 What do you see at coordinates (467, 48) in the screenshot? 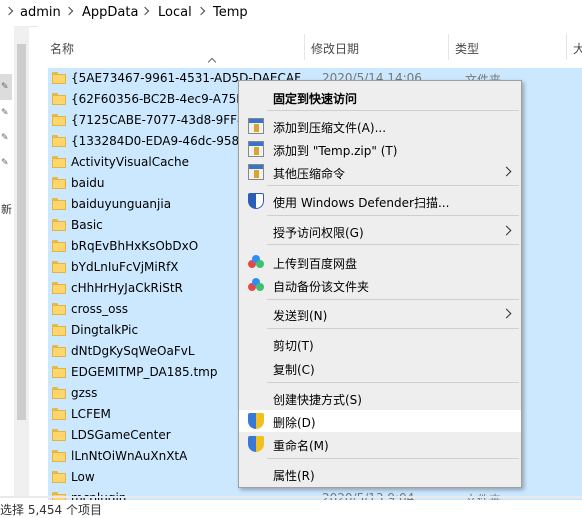
I see `column-type: 类型` at bounding box center [467, 48].